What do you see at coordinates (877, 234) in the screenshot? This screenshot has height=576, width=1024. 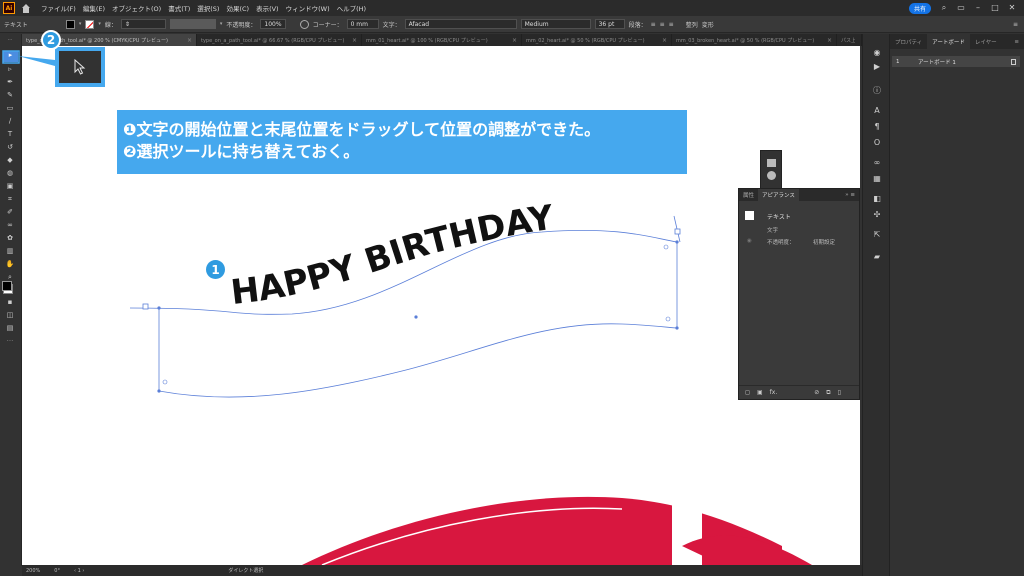 I see `export-icon: ⇱` at bounding box center [877, 234].